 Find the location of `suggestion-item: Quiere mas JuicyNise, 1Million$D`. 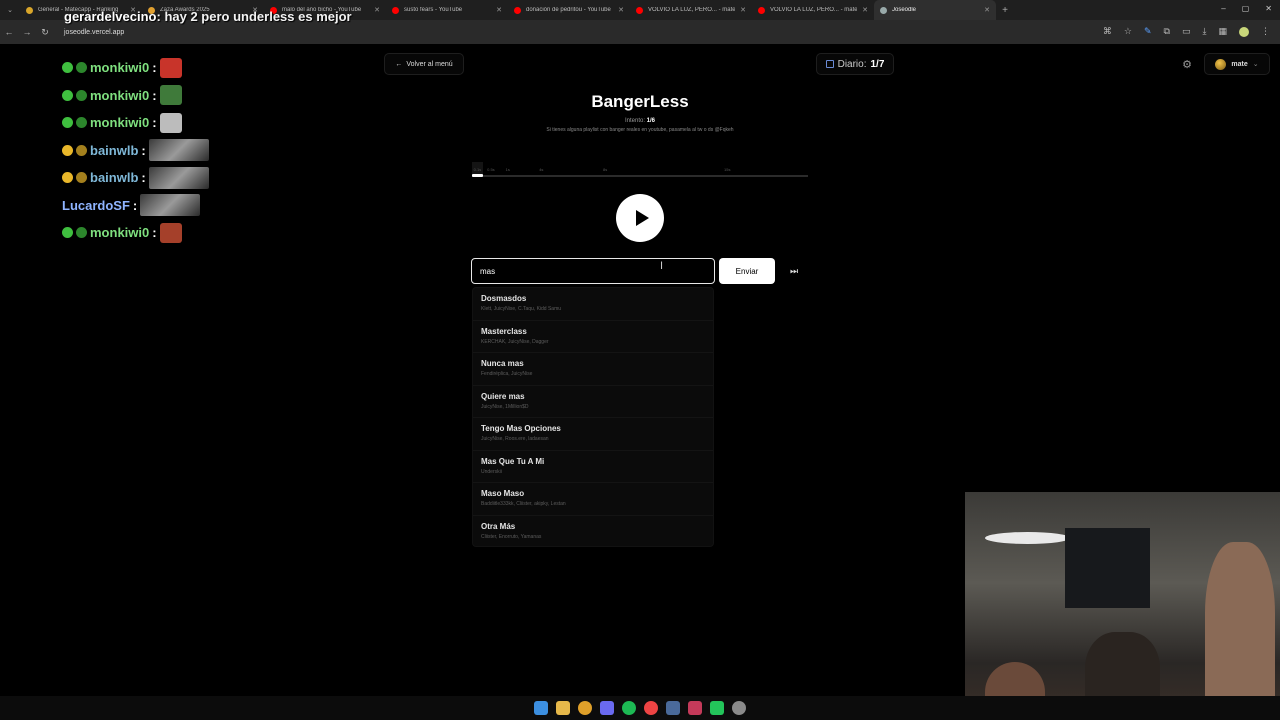

suggestion-item: Quiere mas JuicyNise, 1Million$D is located at coordinates (593, 402).